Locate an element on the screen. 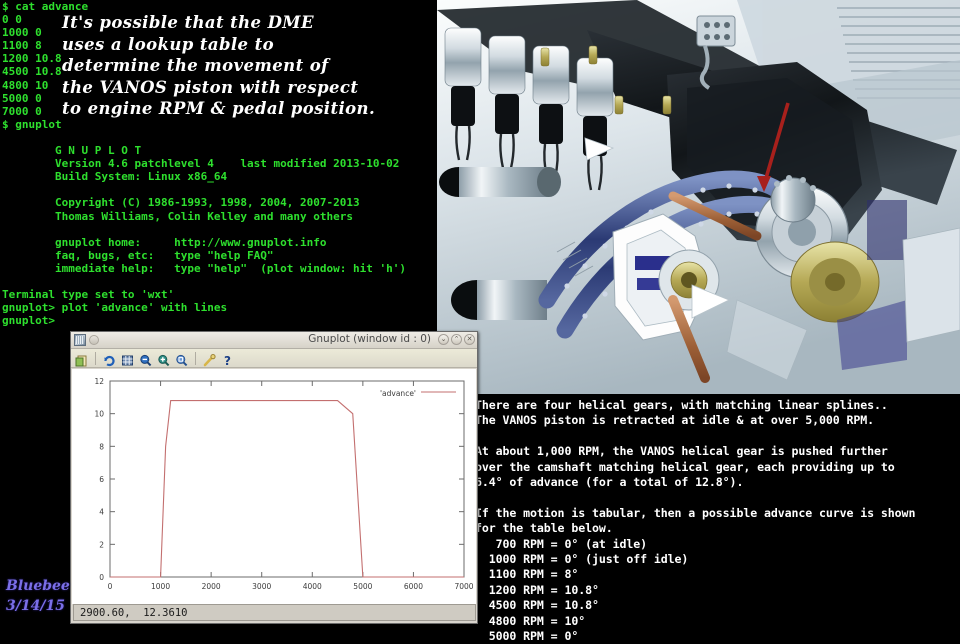  description-line: 5000 RPM = 0° is located at coordinates (527, 636).